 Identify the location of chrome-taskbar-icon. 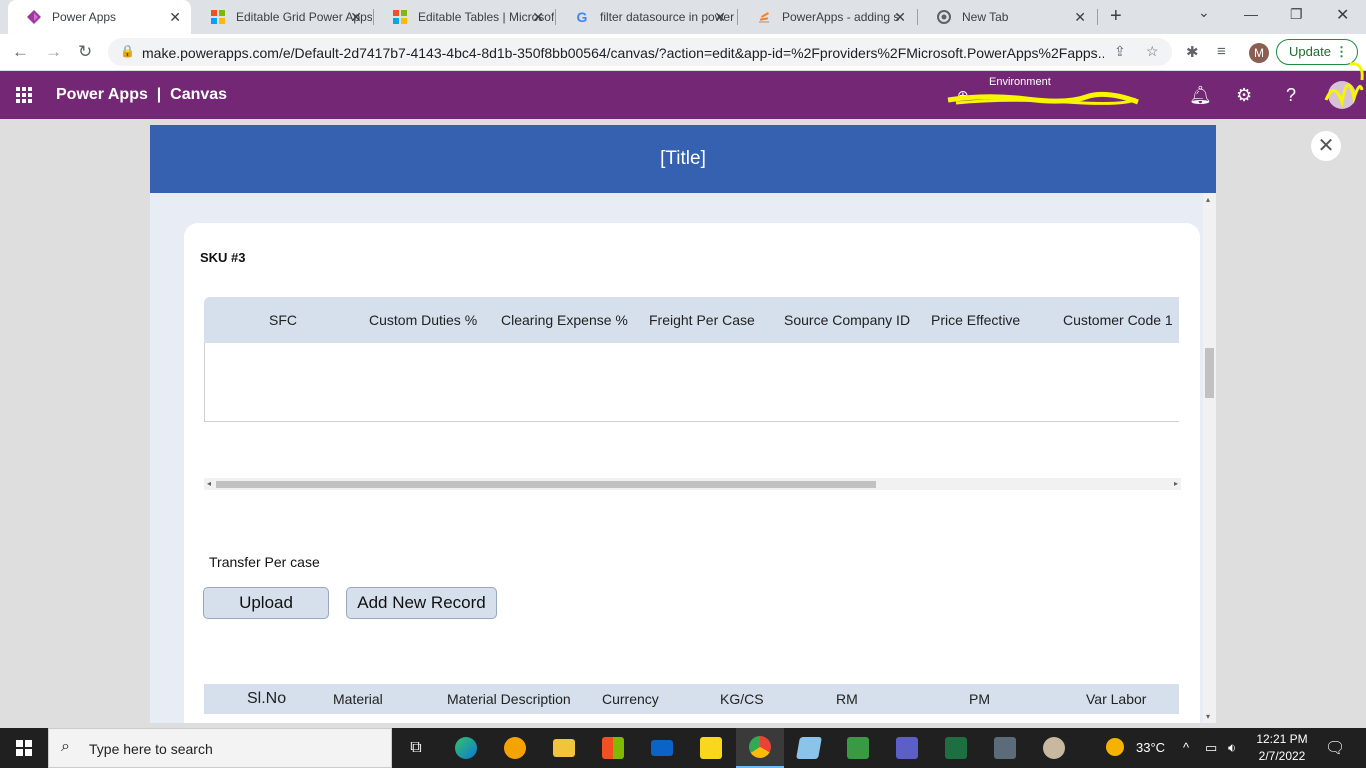
(760, 748).